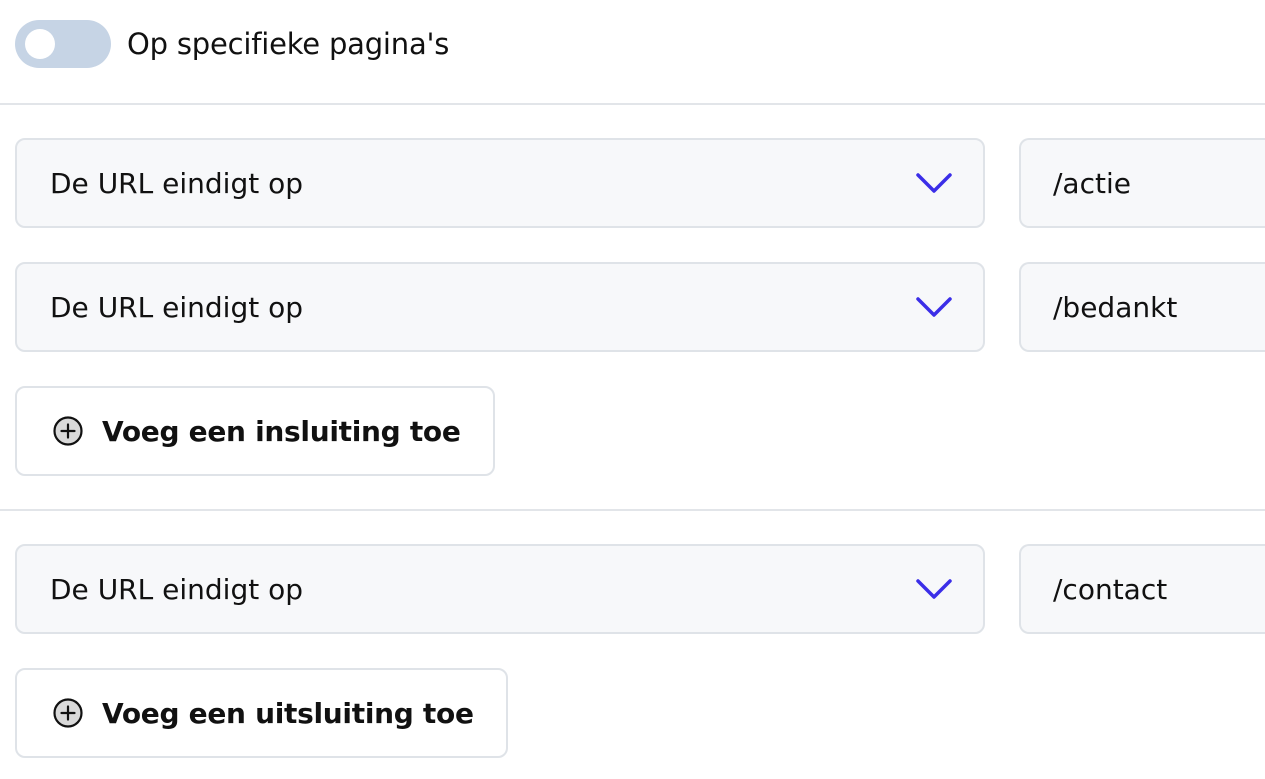 Image resolution: width=1265 pixels, height=779 pixels. What do you see at coordinates (40, 44) in the screenshot?
I see `toggle-knob` at bounding box center [40, 44].